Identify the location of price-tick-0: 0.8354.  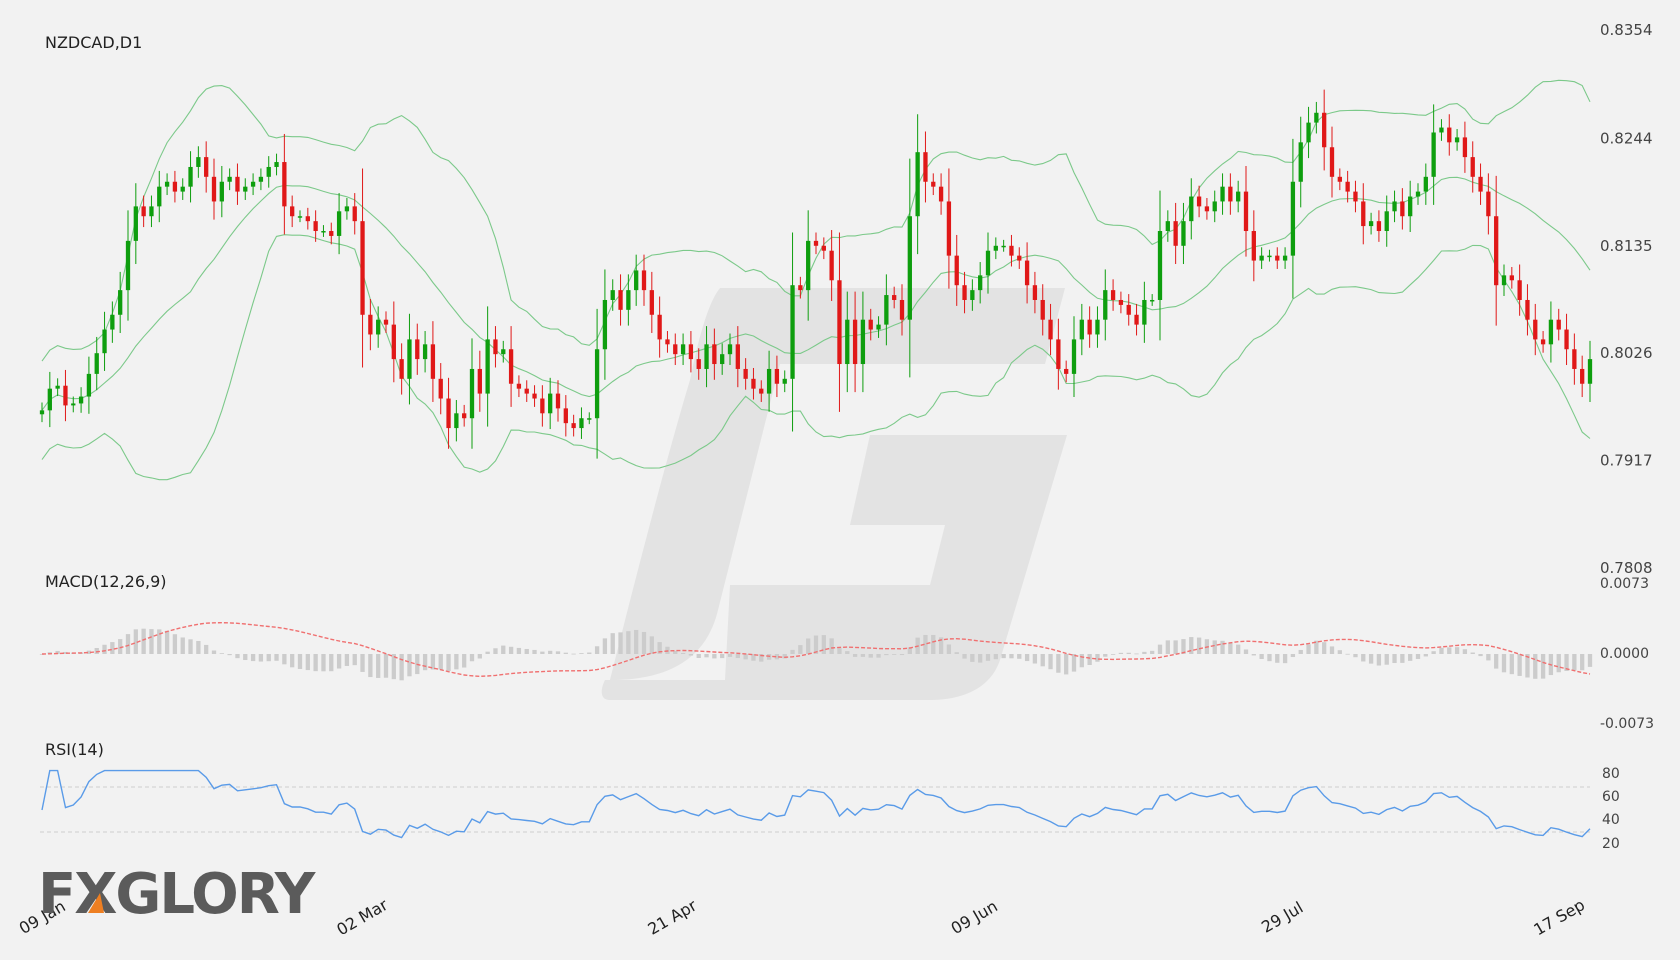
(1626, 30).